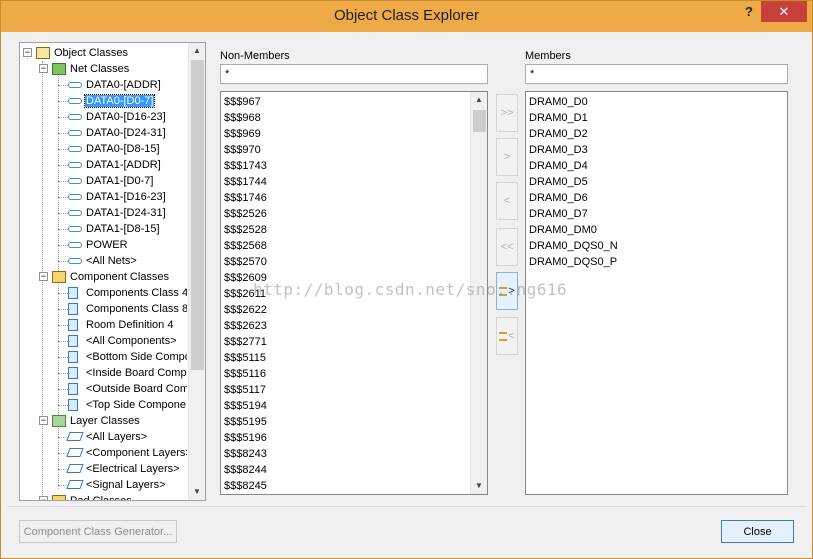  Describe the element at coordinates (114, 229) in the screenshot. I see `tree-node-net-class: DATA1-[D8-15]` at that location.